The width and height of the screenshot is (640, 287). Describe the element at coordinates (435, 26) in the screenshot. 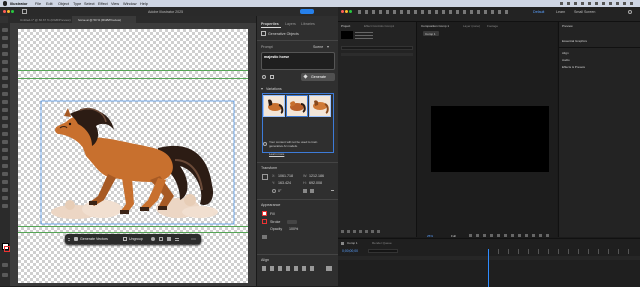

I see `tab-composition: Composition Comp 1` at that location.